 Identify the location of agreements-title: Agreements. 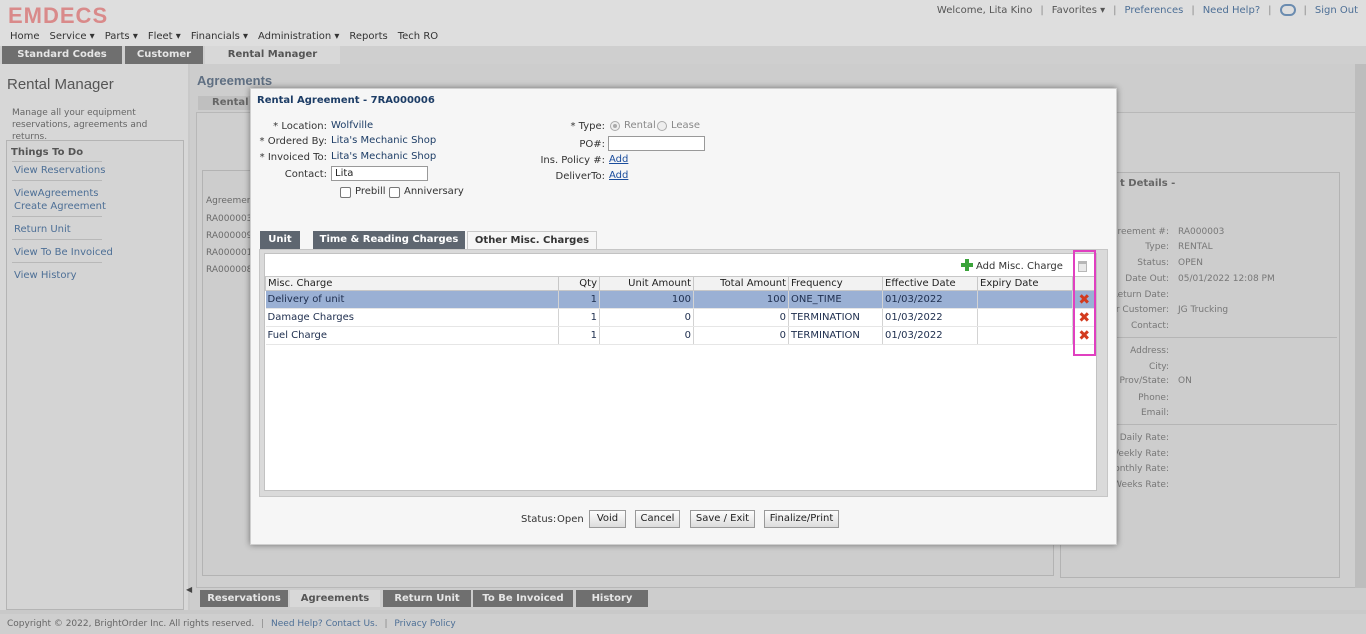
(235, 80).